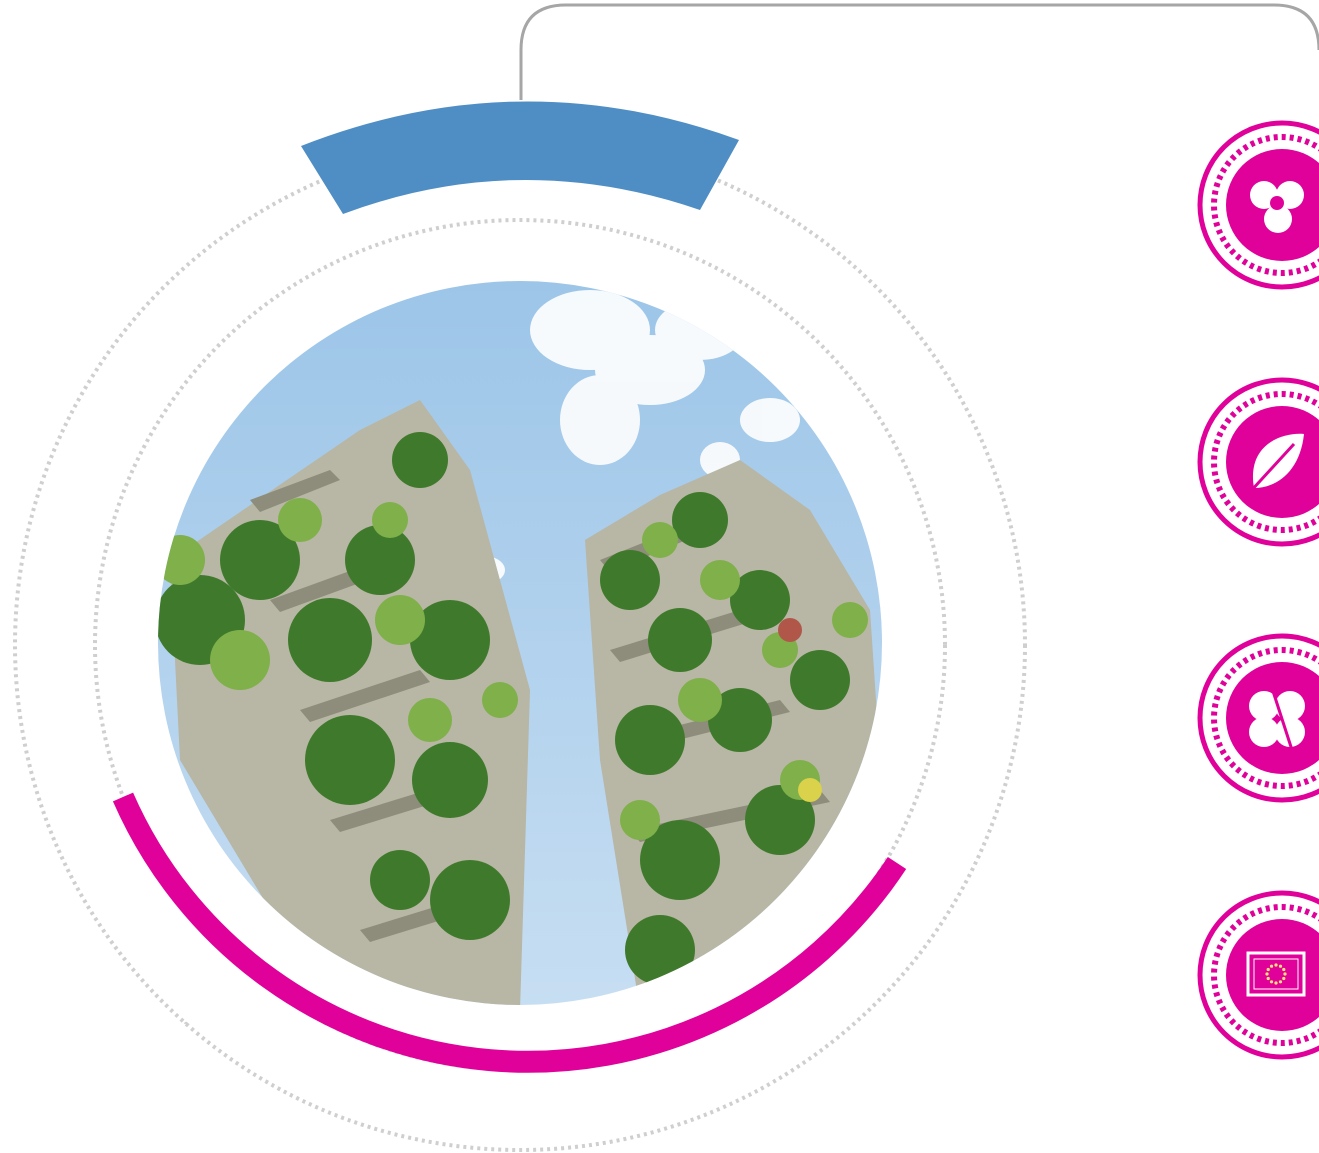  Describe the element at coordinates (520, 157) in the screenshot. I see `blue-banner-segment` at that location.